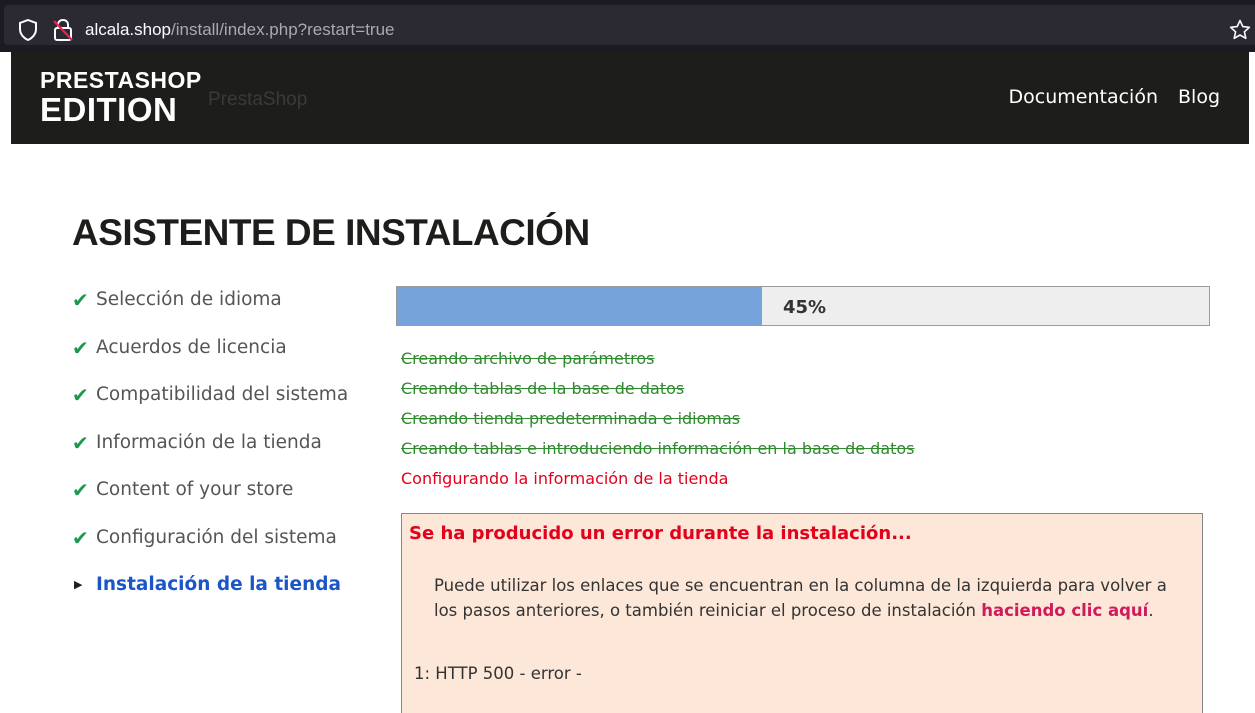  What do you see at coordinates (571, 418) in the screenshot?
I see `task-item: Creando tienda predeterminada e idiomas` at bounding box center [571, 418].